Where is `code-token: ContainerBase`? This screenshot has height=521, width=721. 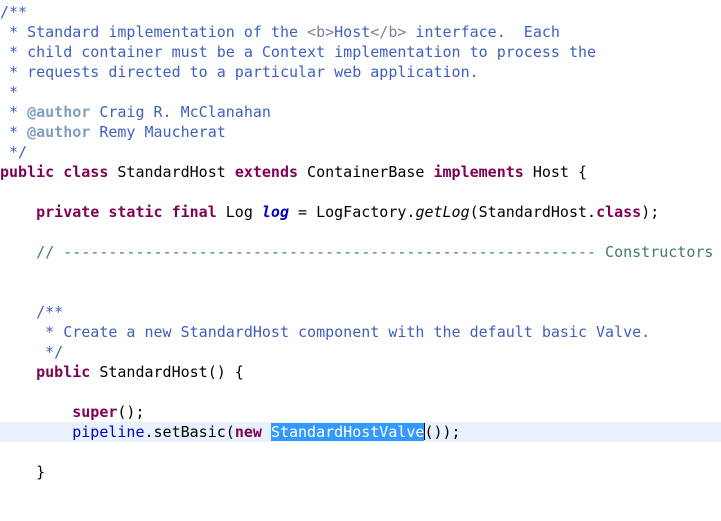
code-token: ContainerBase is located at coordinates (366, 172).